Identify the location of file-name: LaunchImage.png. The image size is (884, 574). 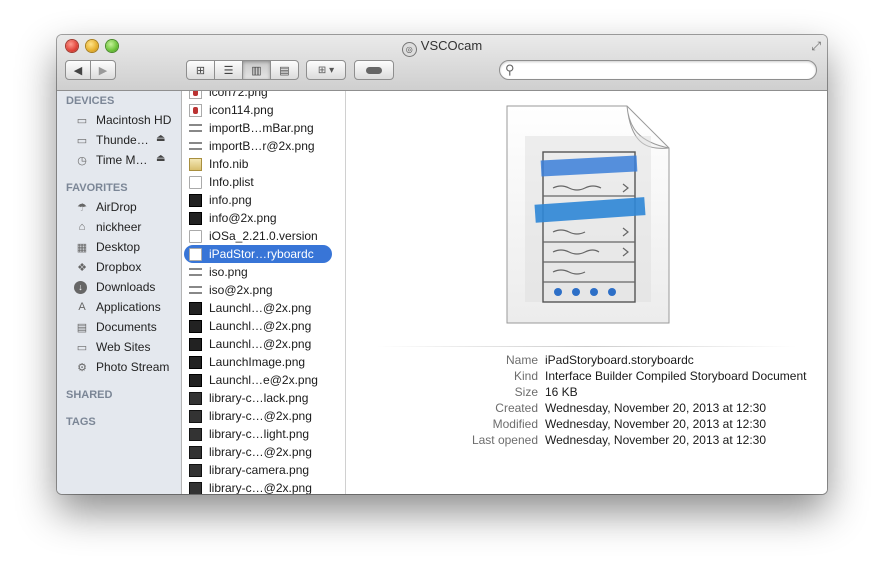
(257, 362).